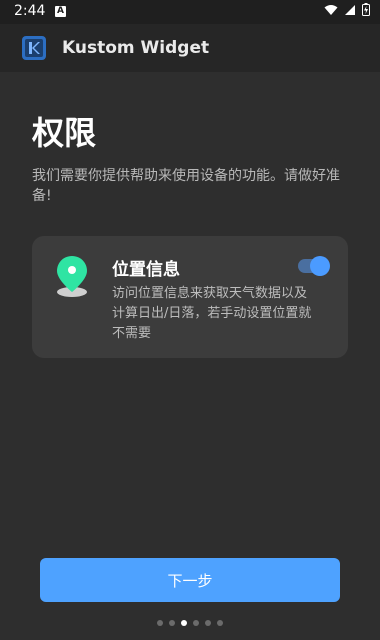 The image size is (380, 640). Describe the element at coordinates (366, 9) in the screenshot. I see `battery-icon` at that location.